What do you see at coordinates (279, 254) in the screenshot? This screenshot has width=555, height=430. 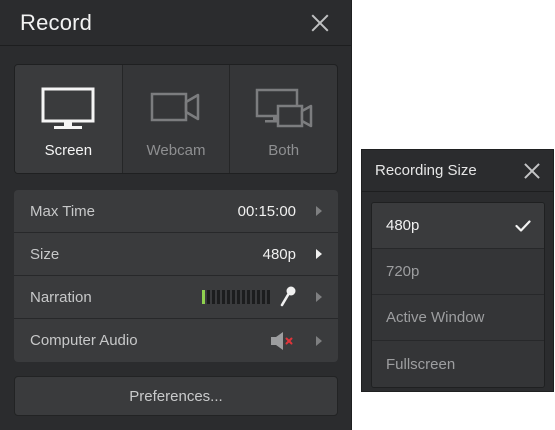 I see `size-value: 480p` at bounding box center [279, 254].